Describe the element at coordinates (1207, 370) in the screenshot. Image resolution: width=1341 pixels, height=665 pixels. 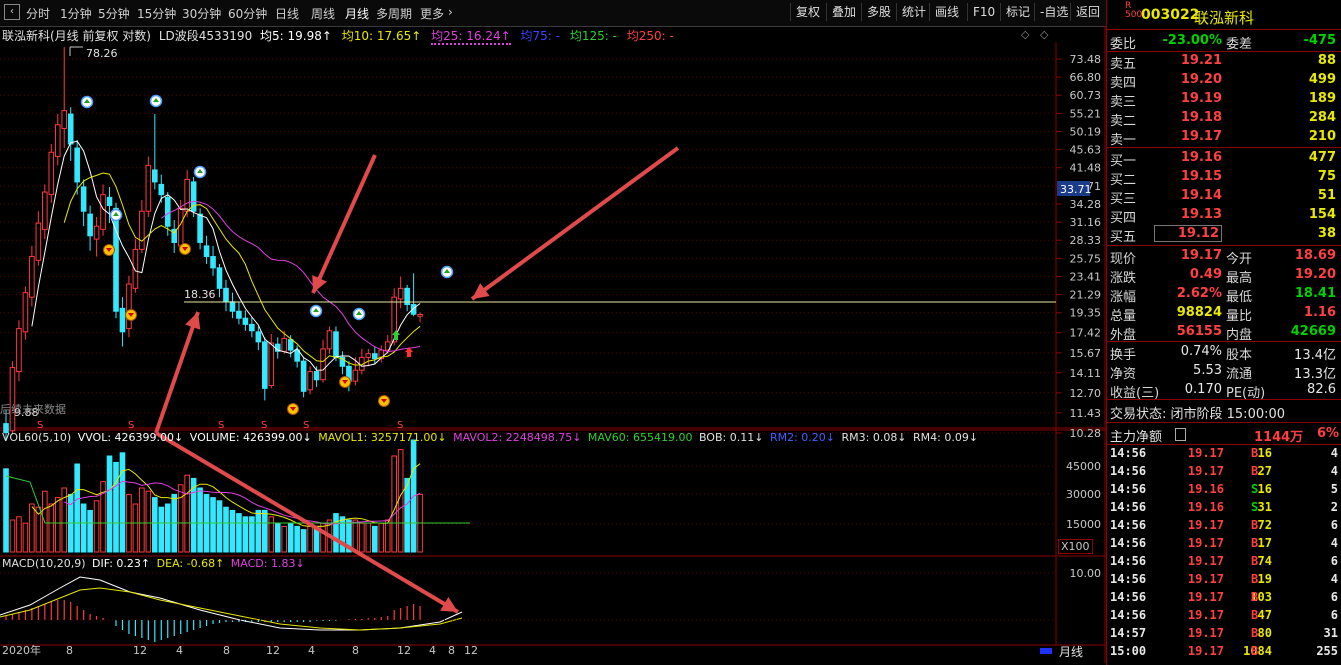
I see `fund-value: 5.53` at that location.